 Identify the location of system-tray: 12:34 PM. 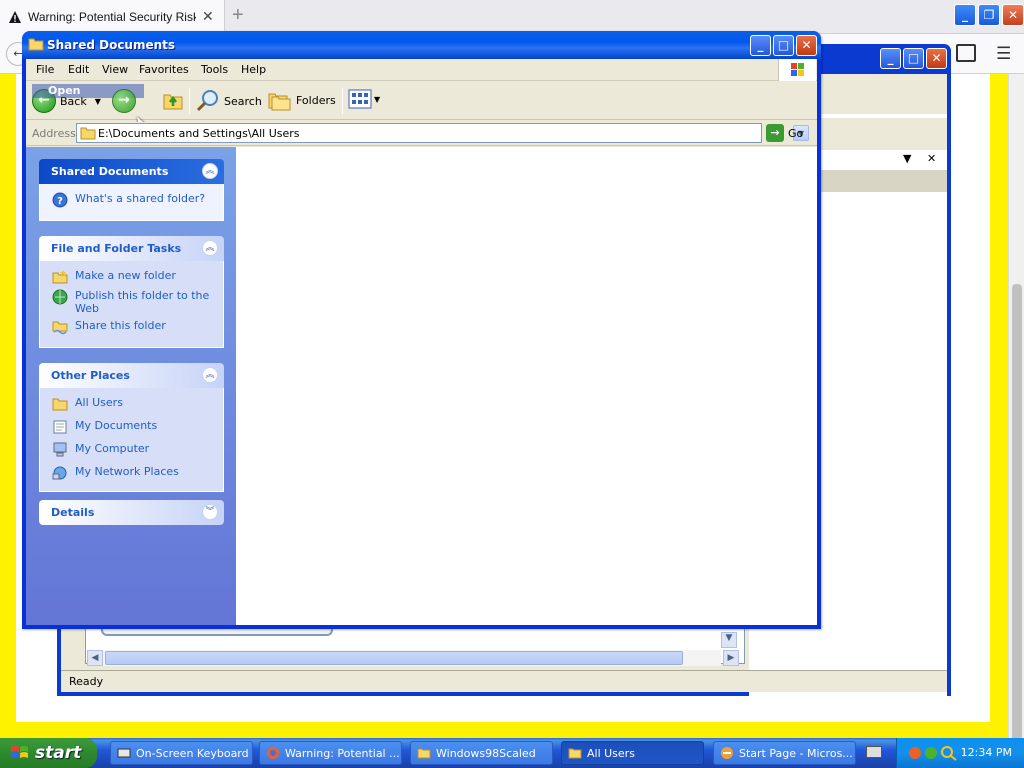
(960, 753).